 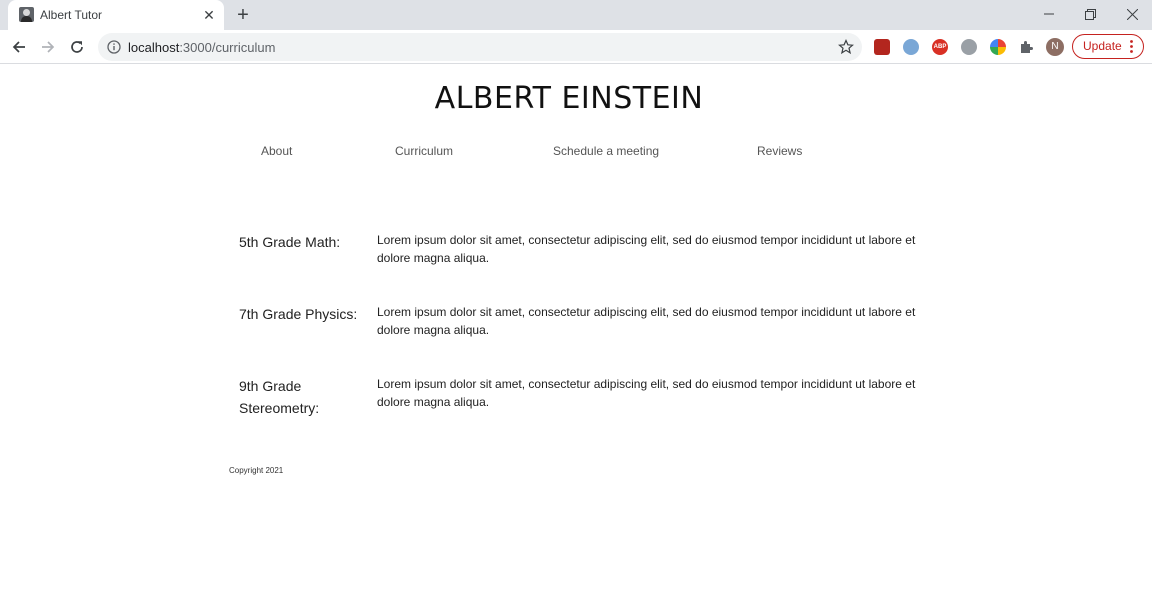 What do you see at coordinates (969, 47) in the screenshot?
I see `settings-extension-icon` at bounding box center [969, 47].